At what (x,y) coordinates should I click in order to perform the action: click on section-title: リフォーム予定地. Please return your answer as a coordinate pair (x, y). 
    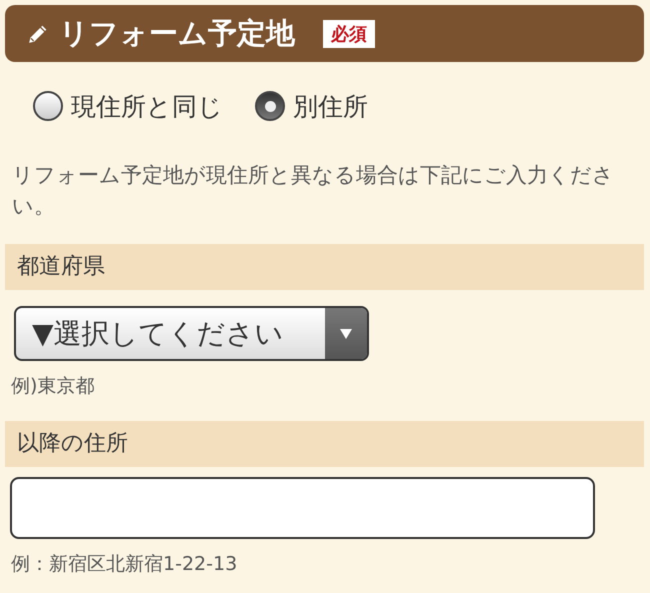
    Looking at the image, I should click on (177, 33).